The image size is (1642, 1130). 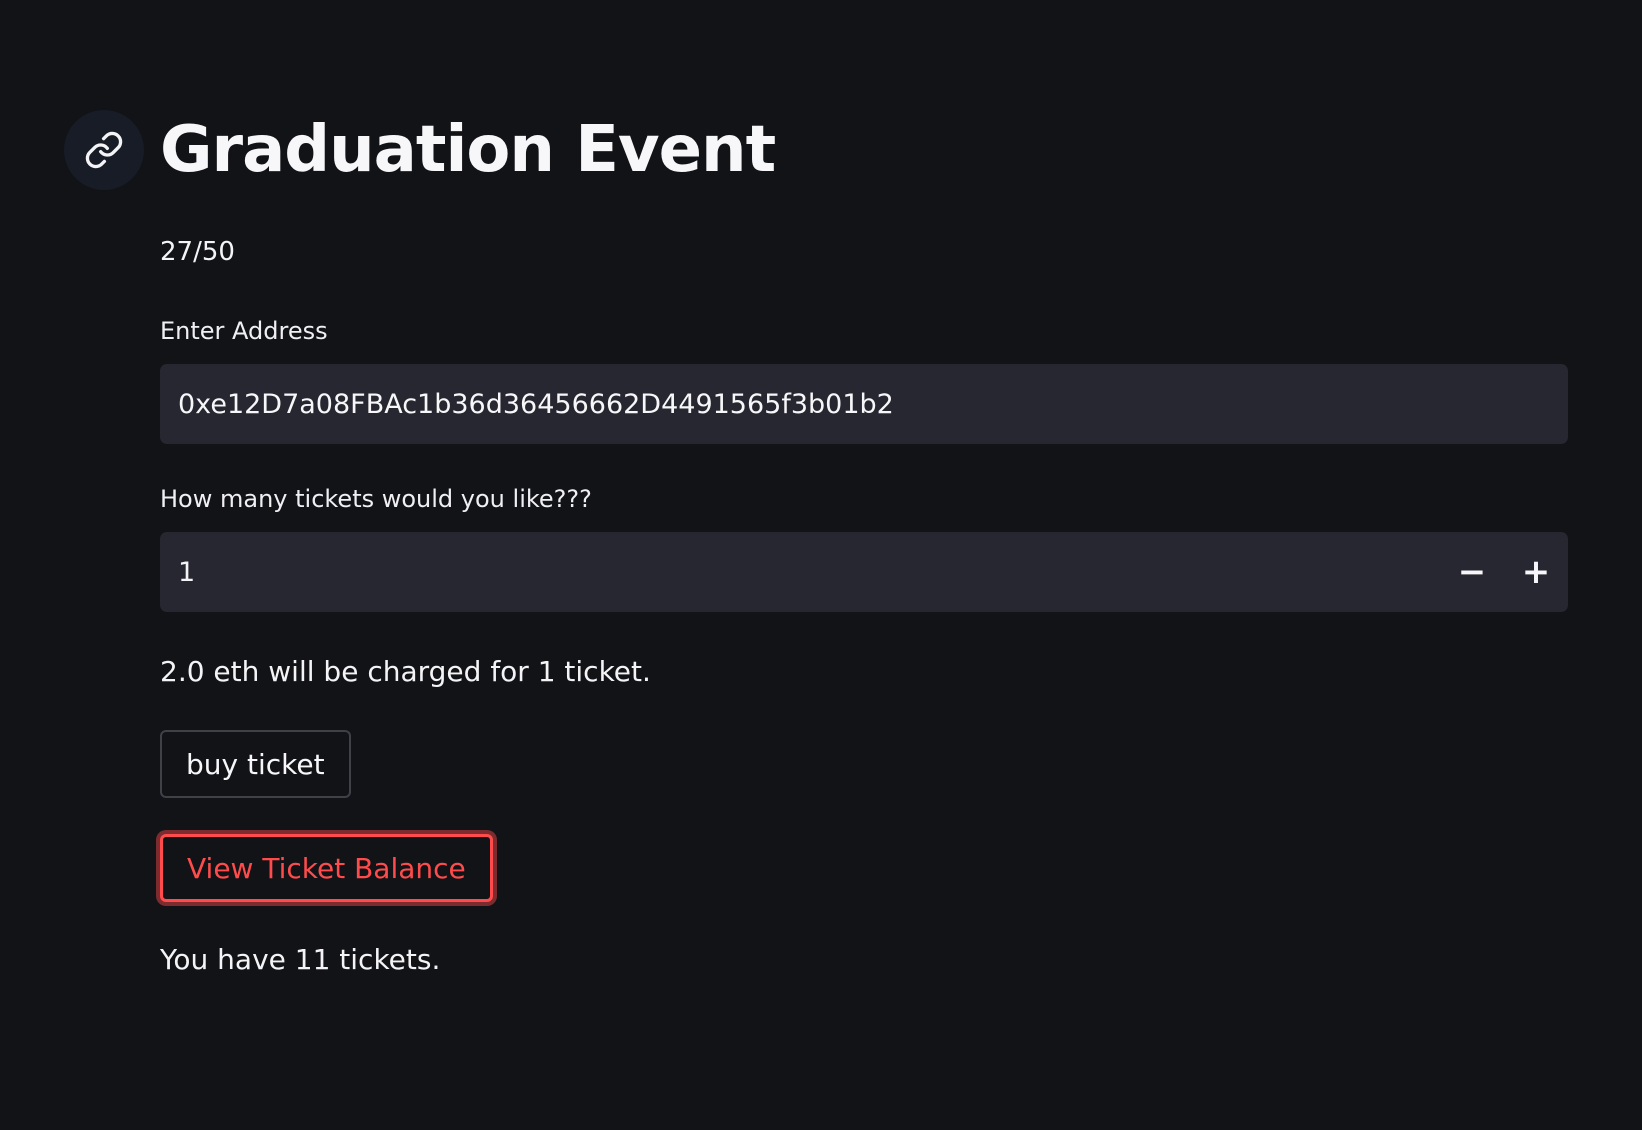 What do you see at coordinates (326, 868) in the screenshot?
I see `view-ticket-balance-button: View Ticket Balance` at bounding box center [326, 868].